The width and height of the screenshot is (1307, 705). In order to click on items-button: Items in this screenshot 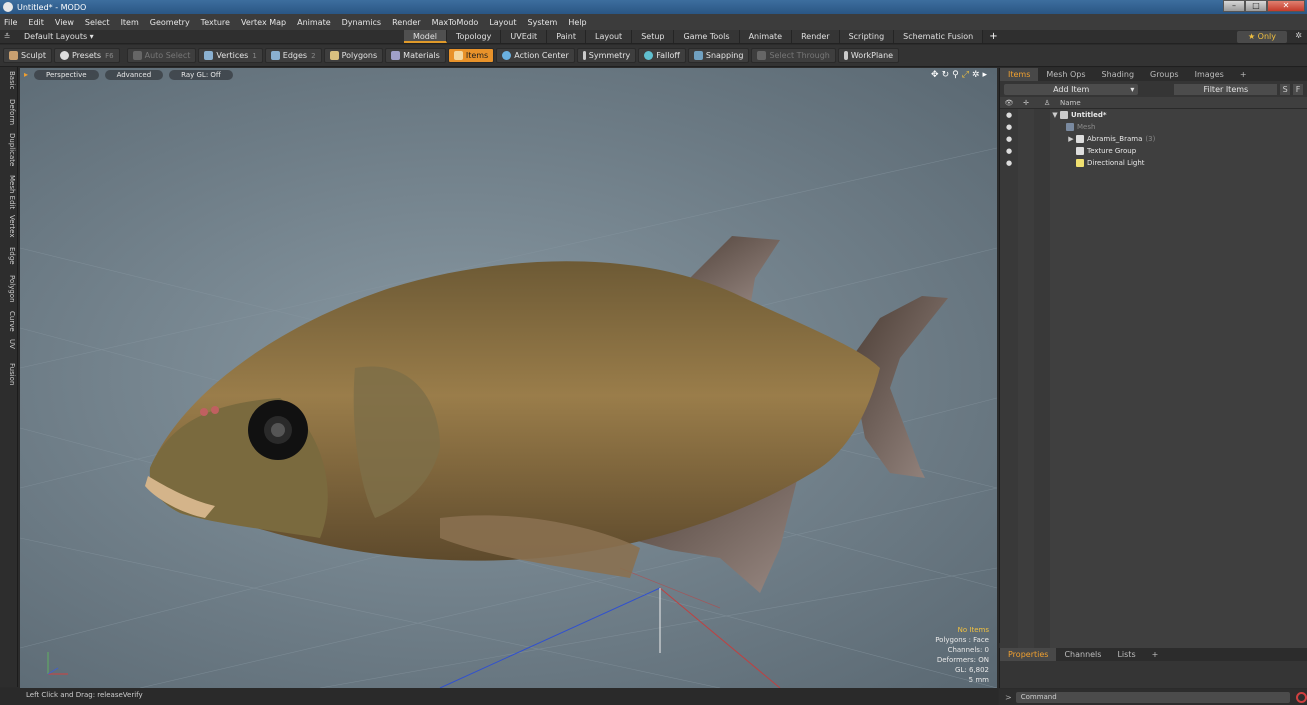, I will do `click(471, 55)`.